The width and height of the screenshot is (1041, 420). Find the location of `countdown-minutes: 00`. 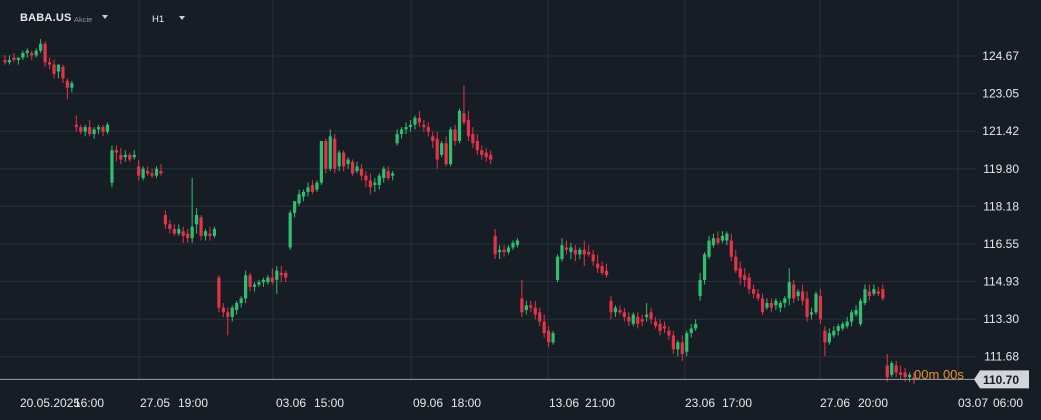

countdown-minutes: 00 is located at coordinates (921, 374).